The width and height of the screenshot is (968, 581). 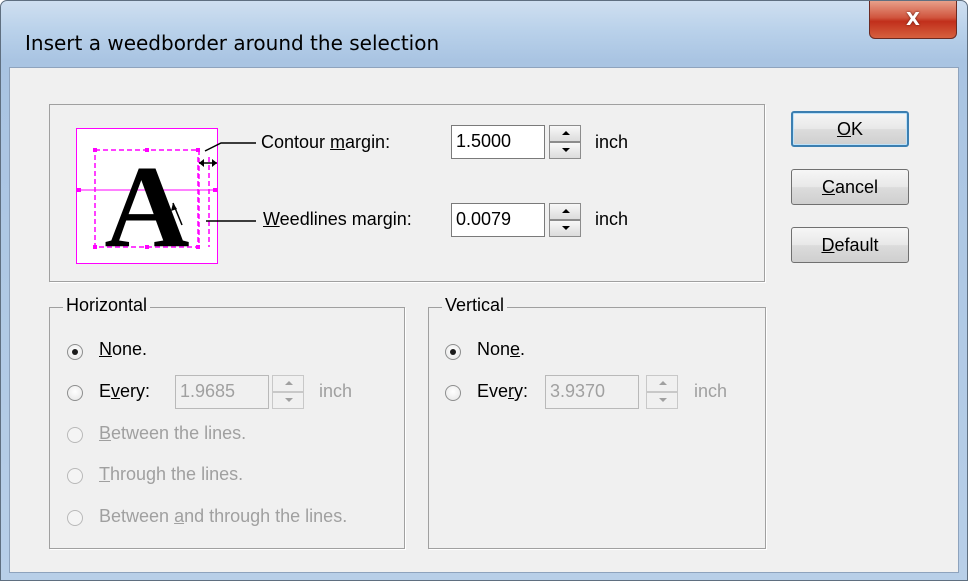 What do you see at coordinates (222, 392) in the screenshot?
I see `horizontal-every-input: 1.9685` at bounding box center [222, 392].